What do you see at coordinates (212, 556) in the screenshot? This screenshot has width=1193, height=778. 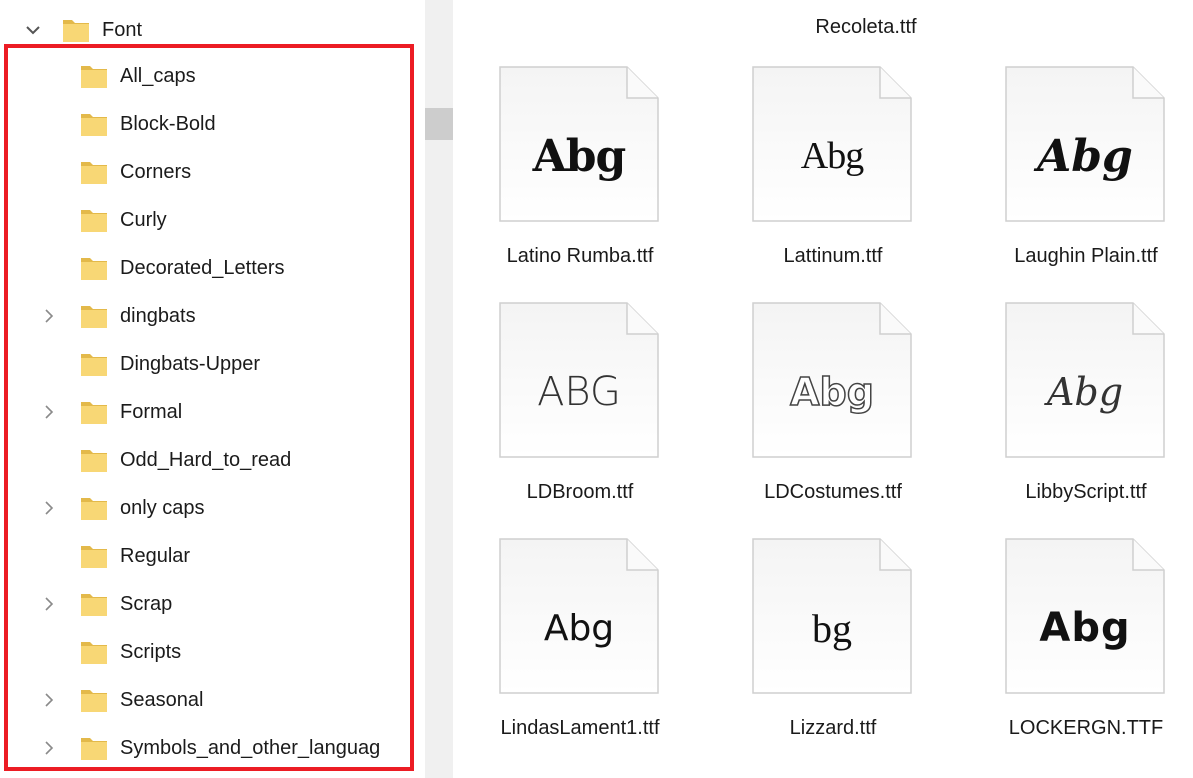 I see `tree-item-regular: Regular` at bounding box center [212, 556].